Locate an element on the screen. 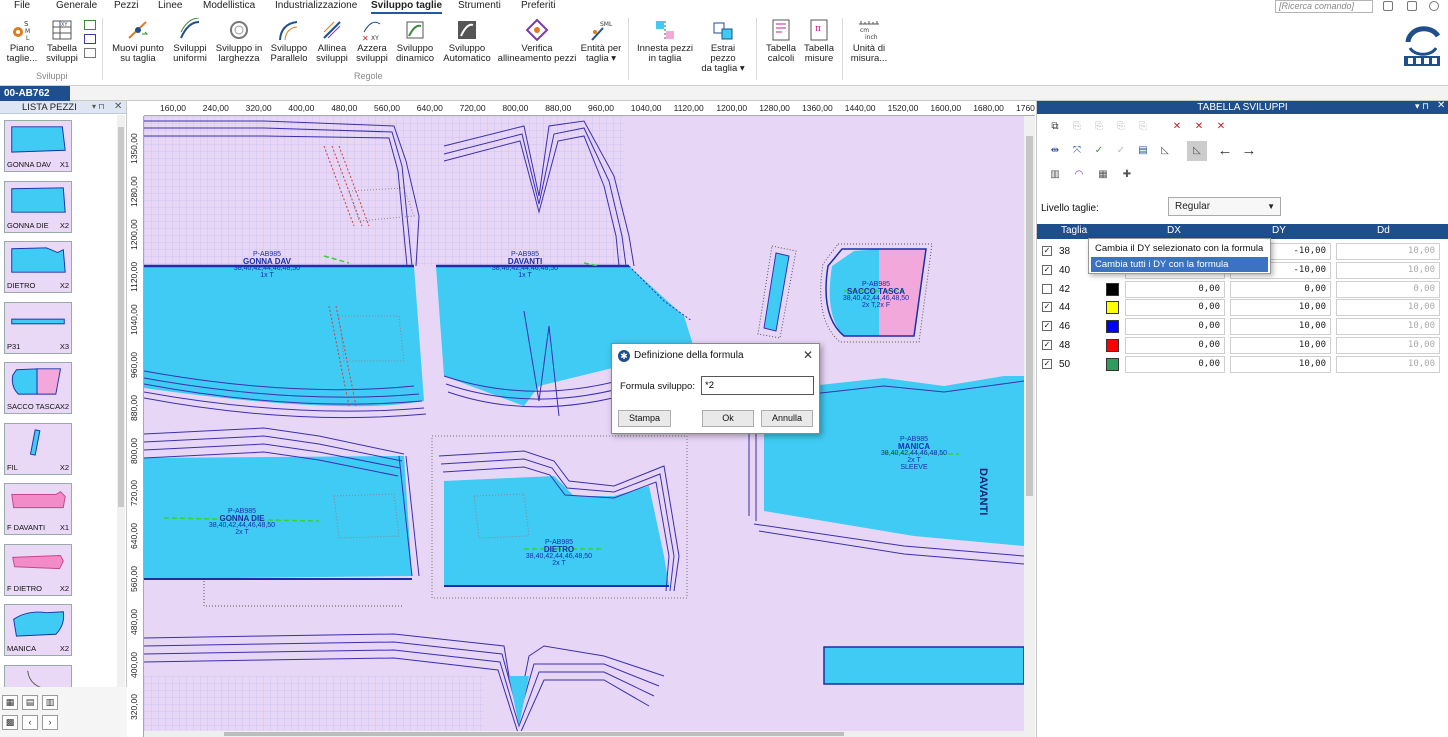 This screenshot has width=1448, height=737. menu-item-change-all-dy: Cambia tutti i DY con la formula is located at coordinates (1179, 264).